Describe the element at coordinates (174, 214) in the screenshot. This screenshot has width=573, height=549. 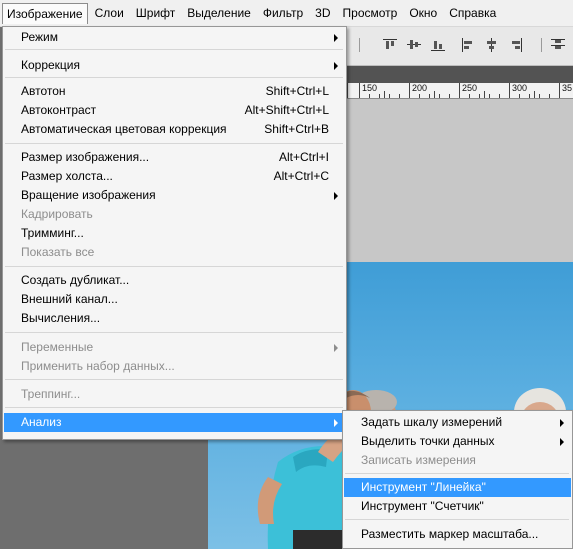
I see `menu-item-crop: Кадрировать` at that location.